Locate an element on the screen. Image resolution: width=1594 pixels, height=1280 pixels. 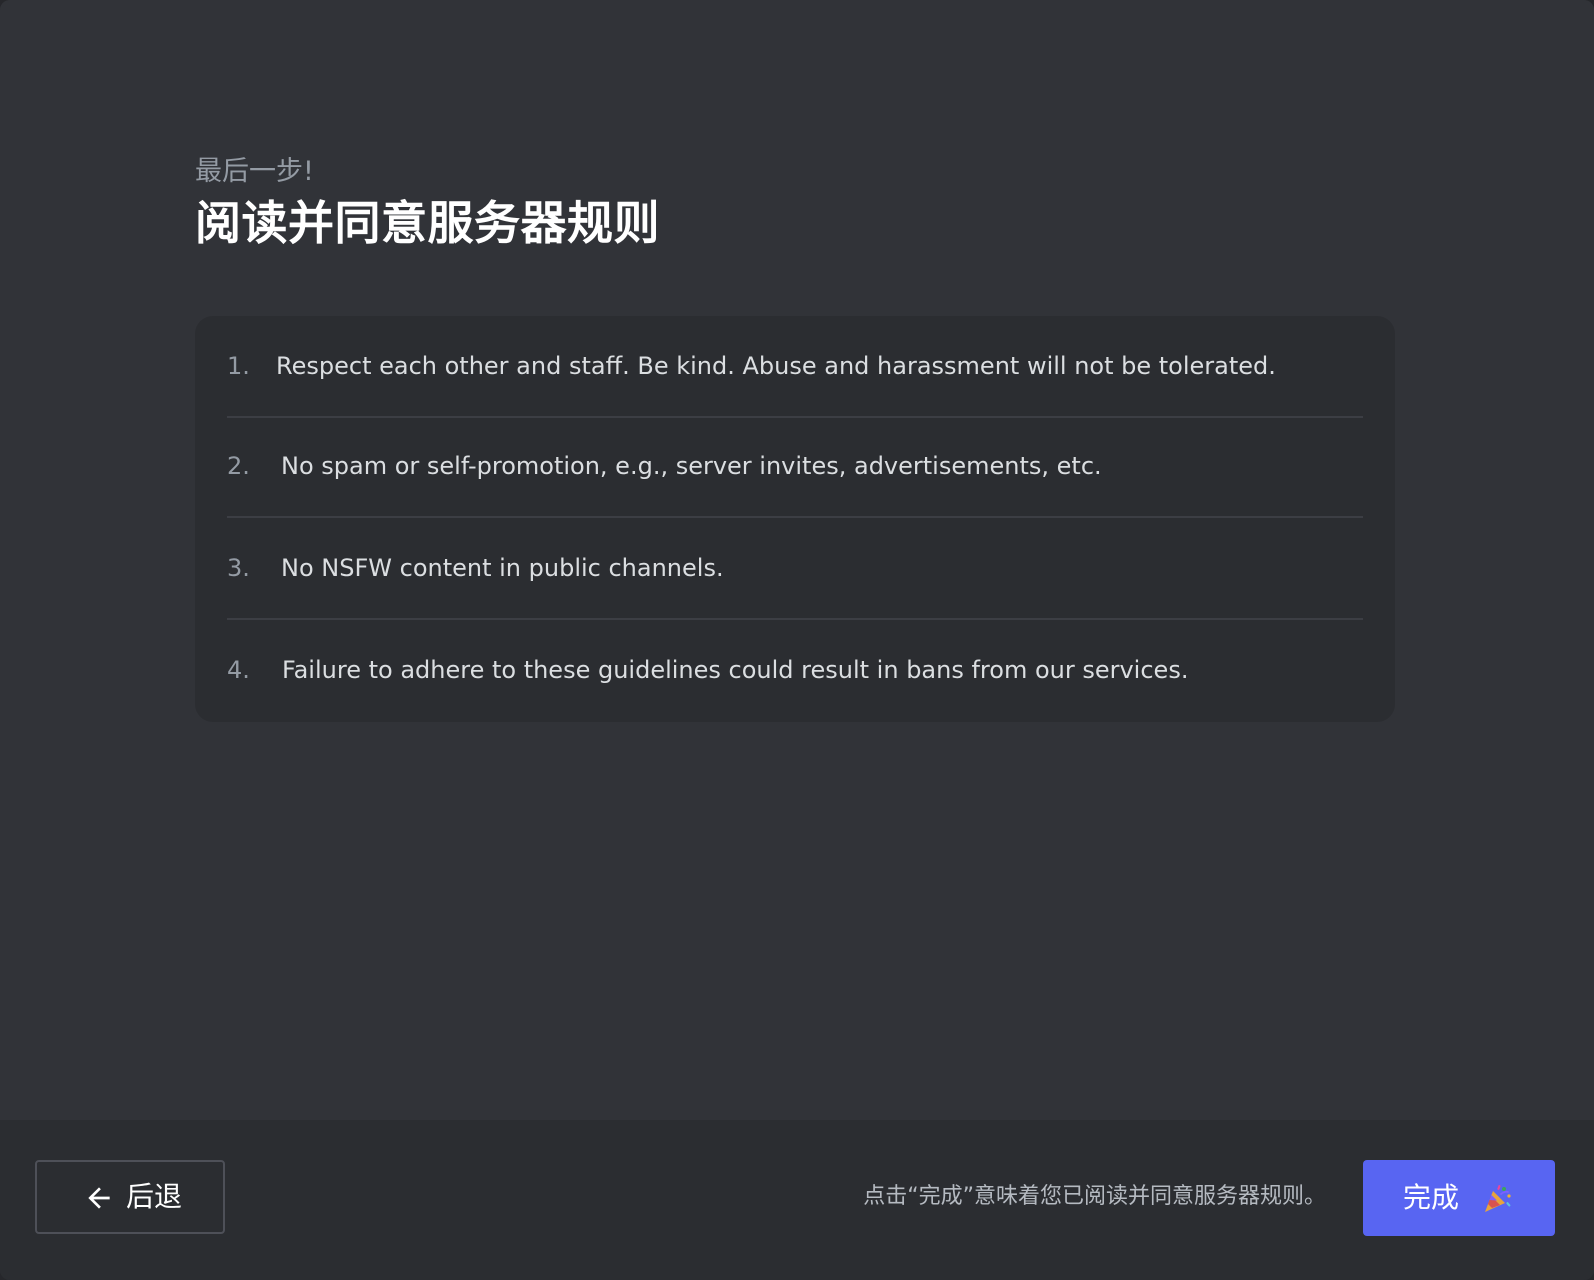
rule-number: 4. is located at coordinates (238, 670).